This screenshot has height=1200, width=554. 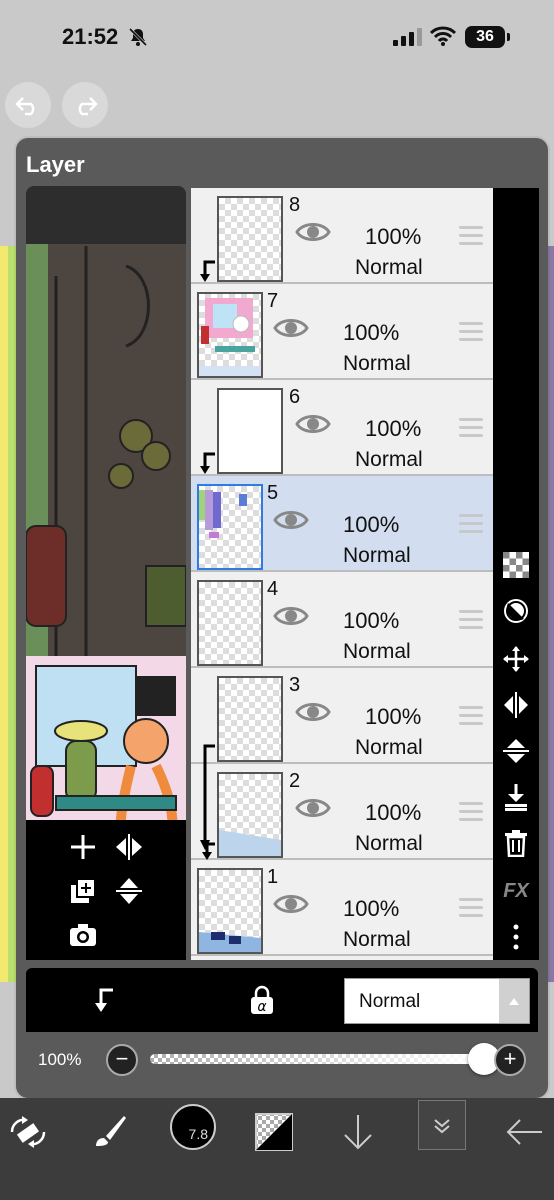 I want to click on contrast-icon, so click(x=516, y=611).